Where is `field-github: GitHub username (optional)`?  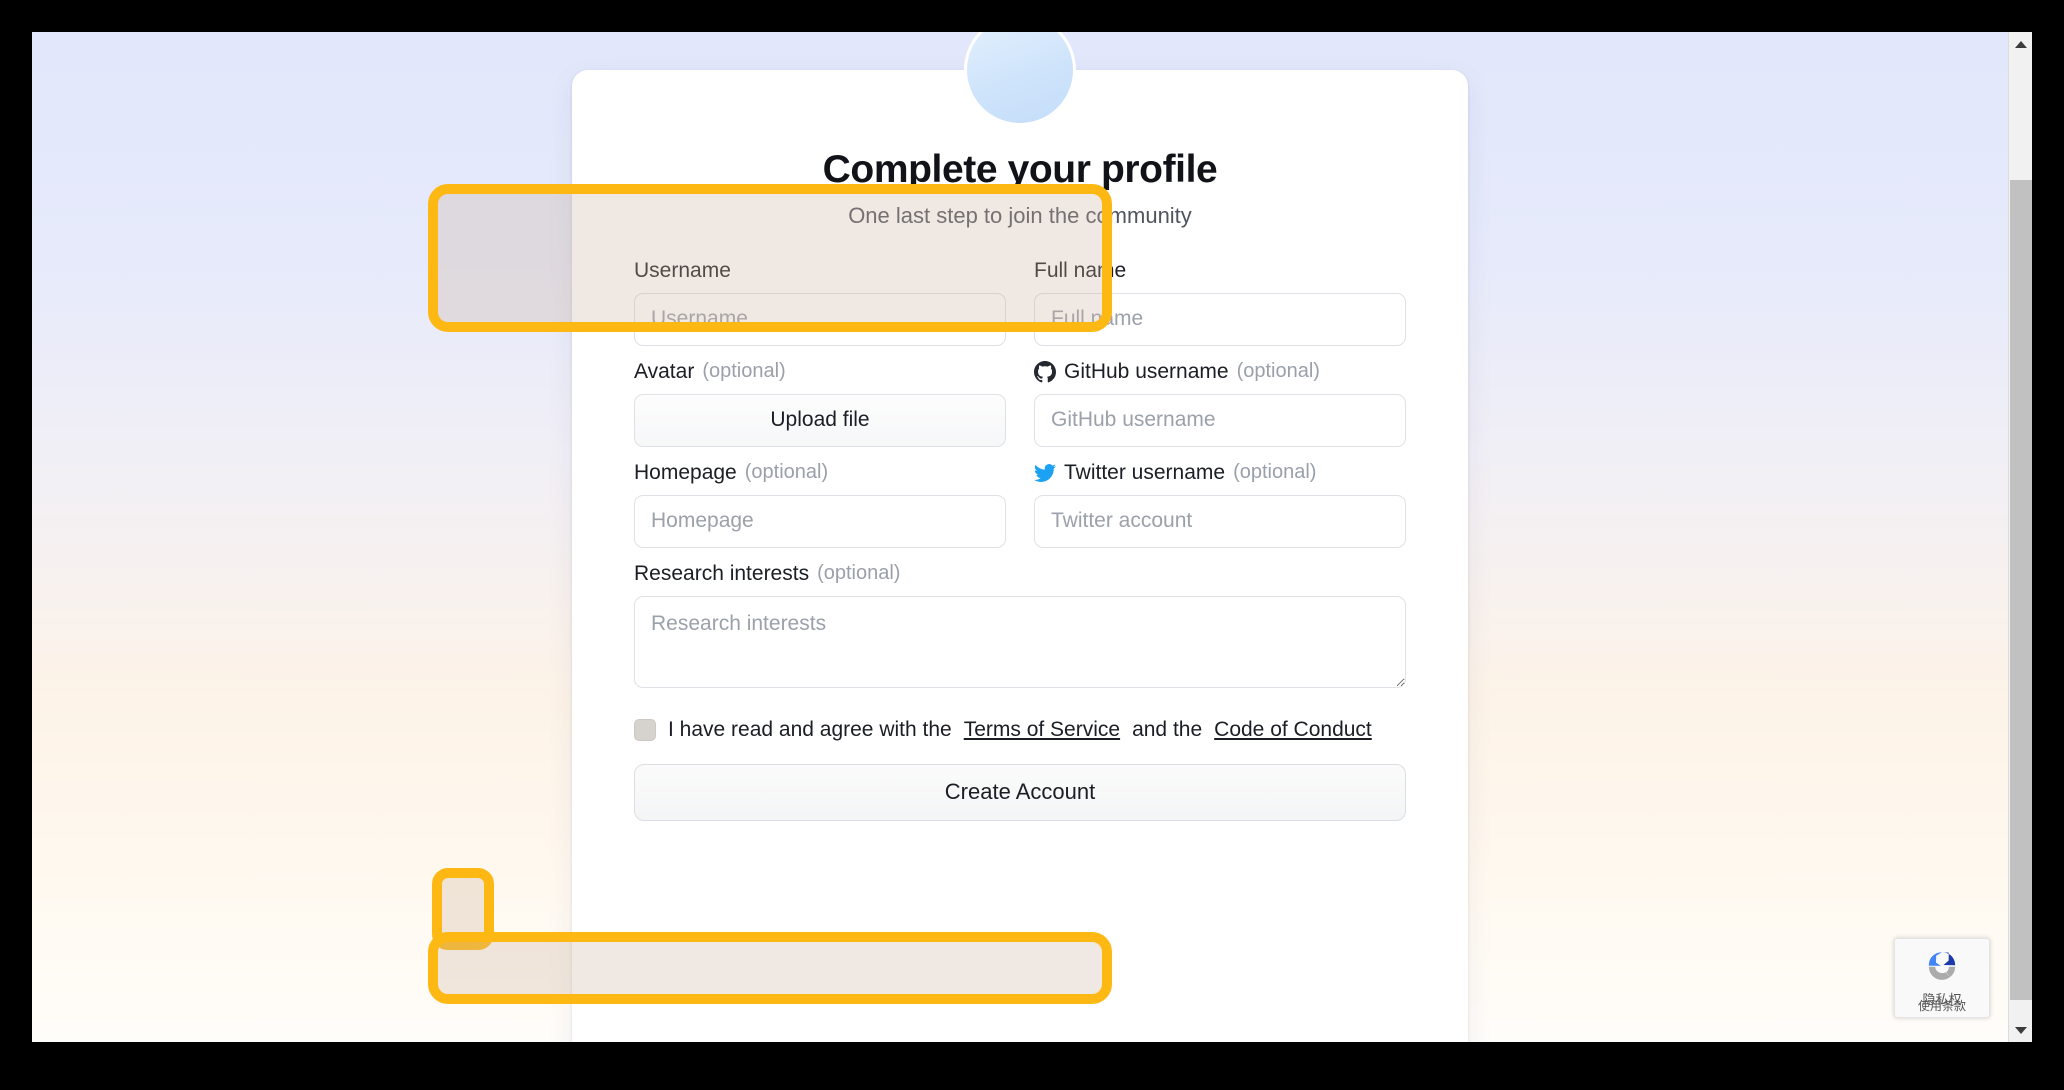
field-github: GitHub username (optional) is located at coordinates (1220, 410).